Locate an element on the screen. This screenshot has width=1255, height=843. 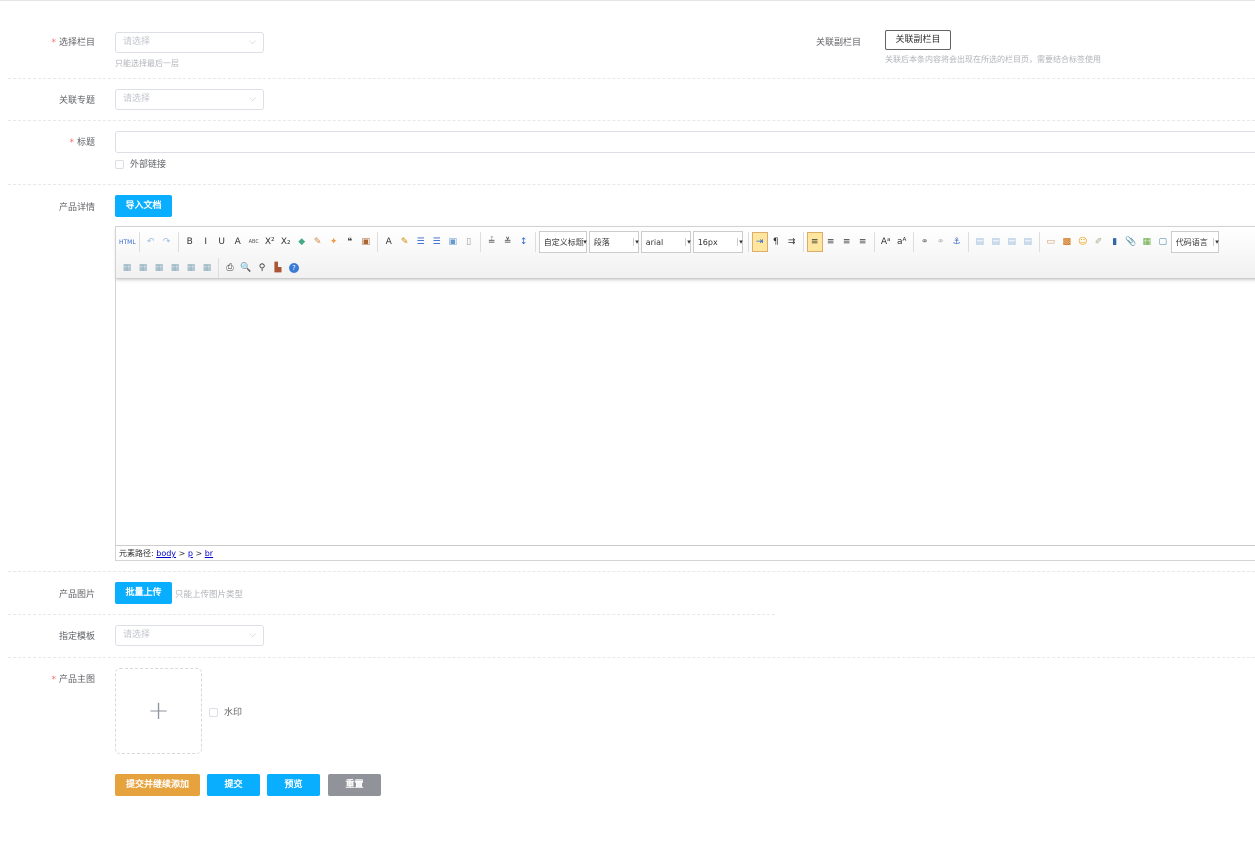
simpleupload-icon: ▭ is located at coordinates (1051, 242).